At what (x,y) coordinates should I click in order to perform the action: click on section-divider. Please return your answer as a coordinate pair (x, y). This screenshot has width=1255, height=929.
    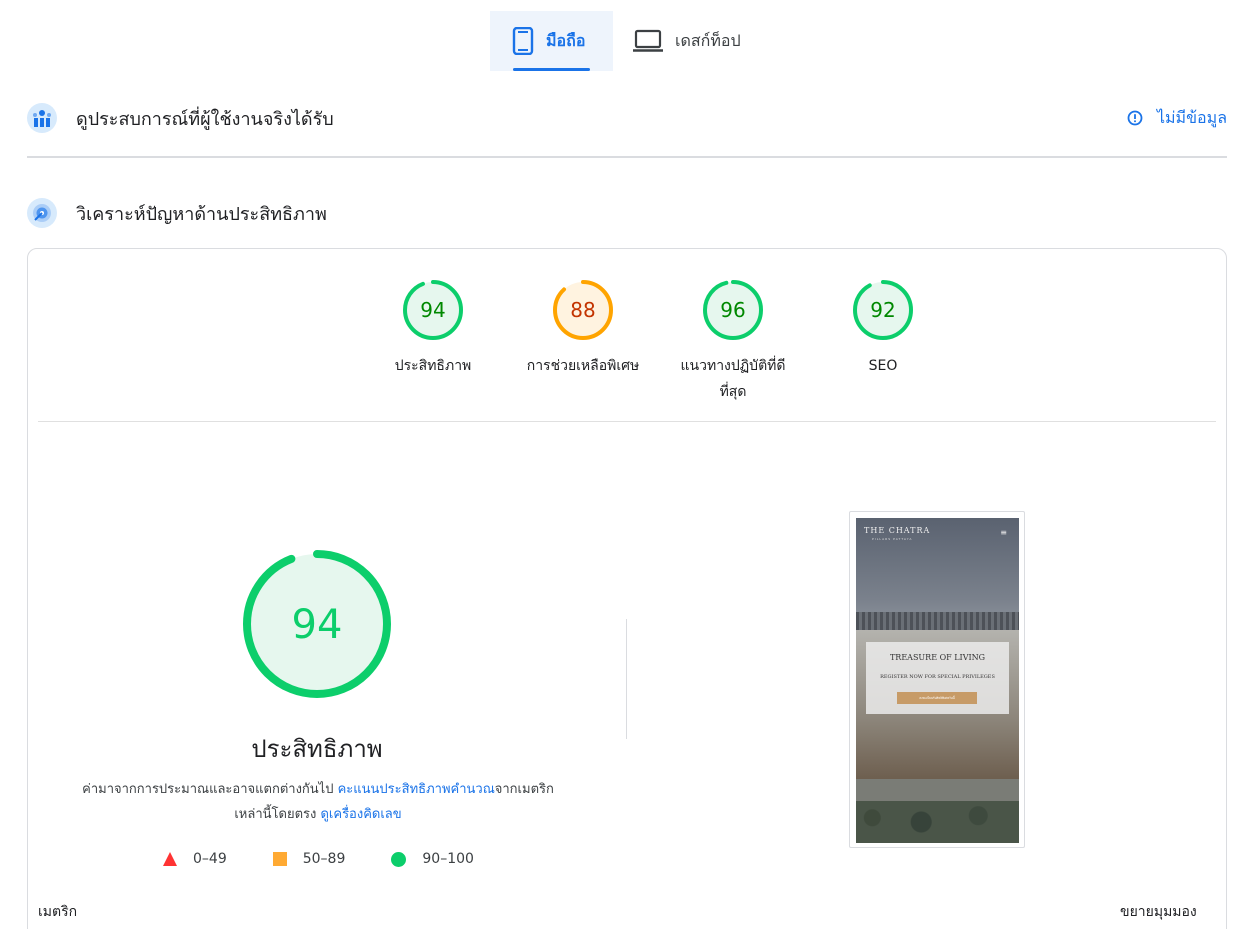
    Looking at the image, I should click on (627, 157).